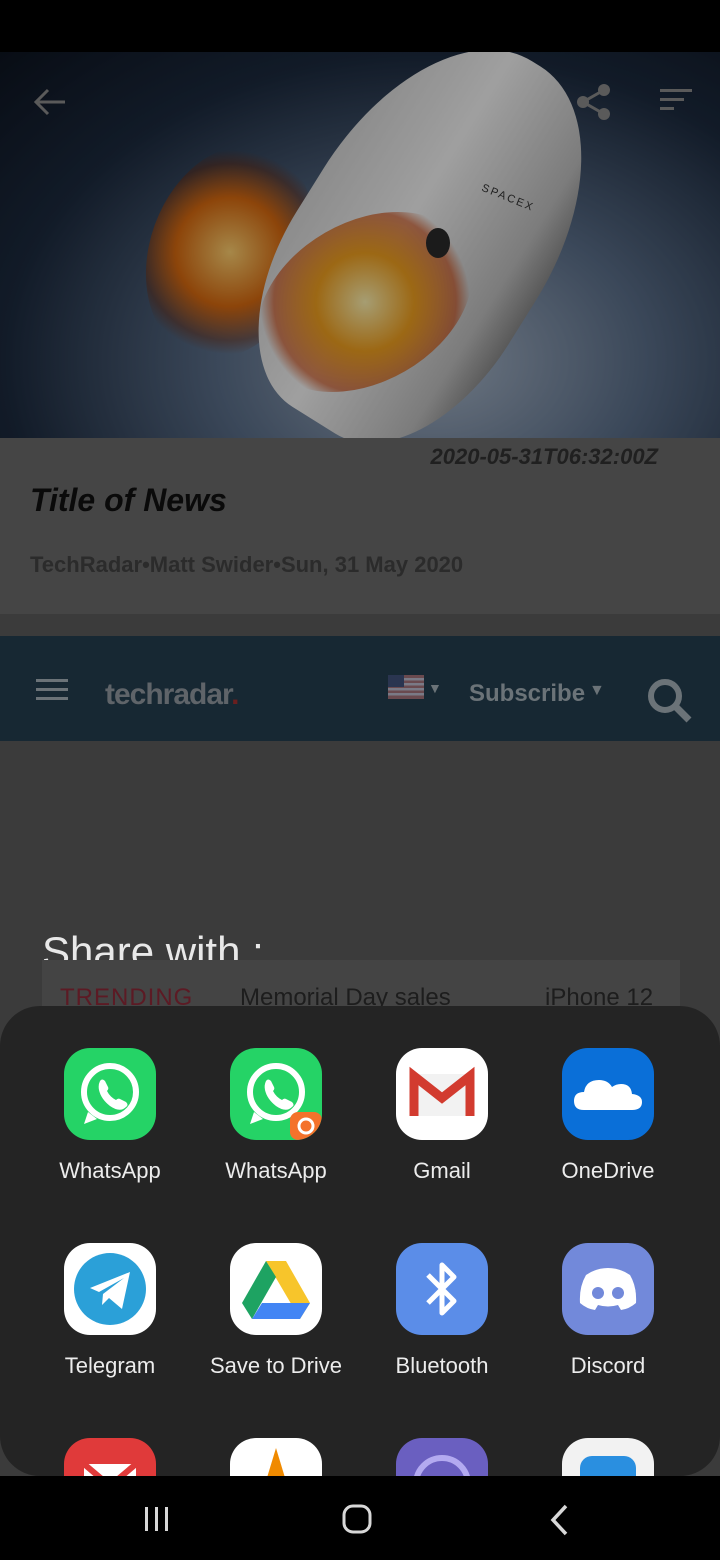 This screenshot has height=1560, width=720. What do you see at coordinates (608, 1094) in the screenshot?
I see `onedrive-icon` at bounding box center [608, 1094].